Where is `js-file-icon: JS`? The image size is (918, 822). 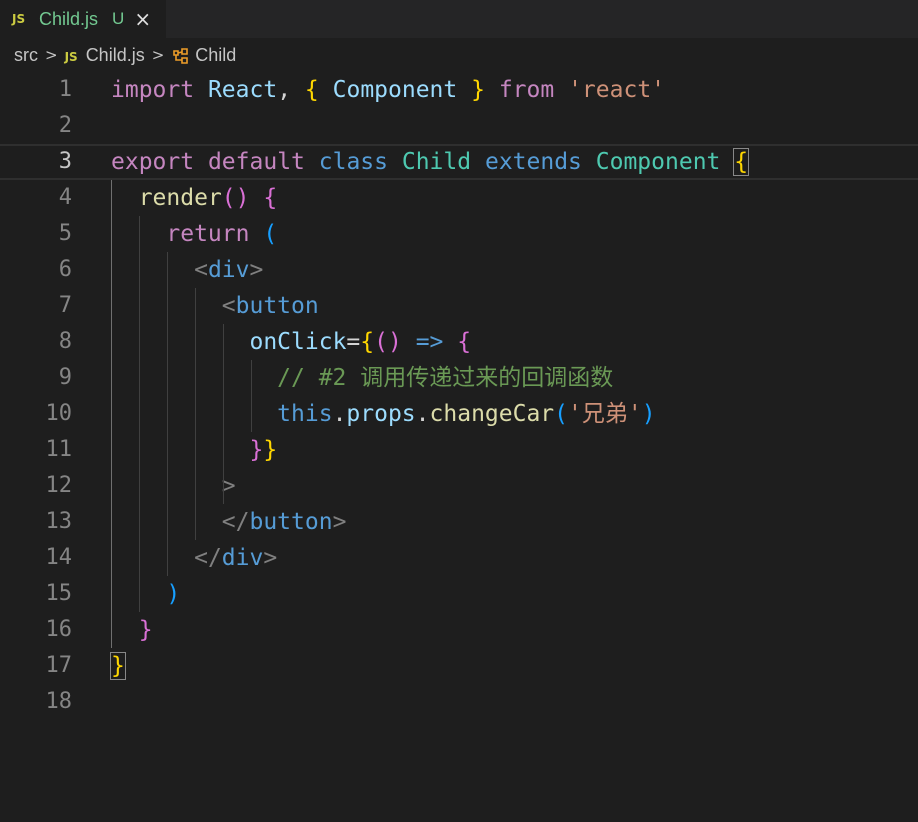
js-file-icon: JS is located at coordinates (19, 19).